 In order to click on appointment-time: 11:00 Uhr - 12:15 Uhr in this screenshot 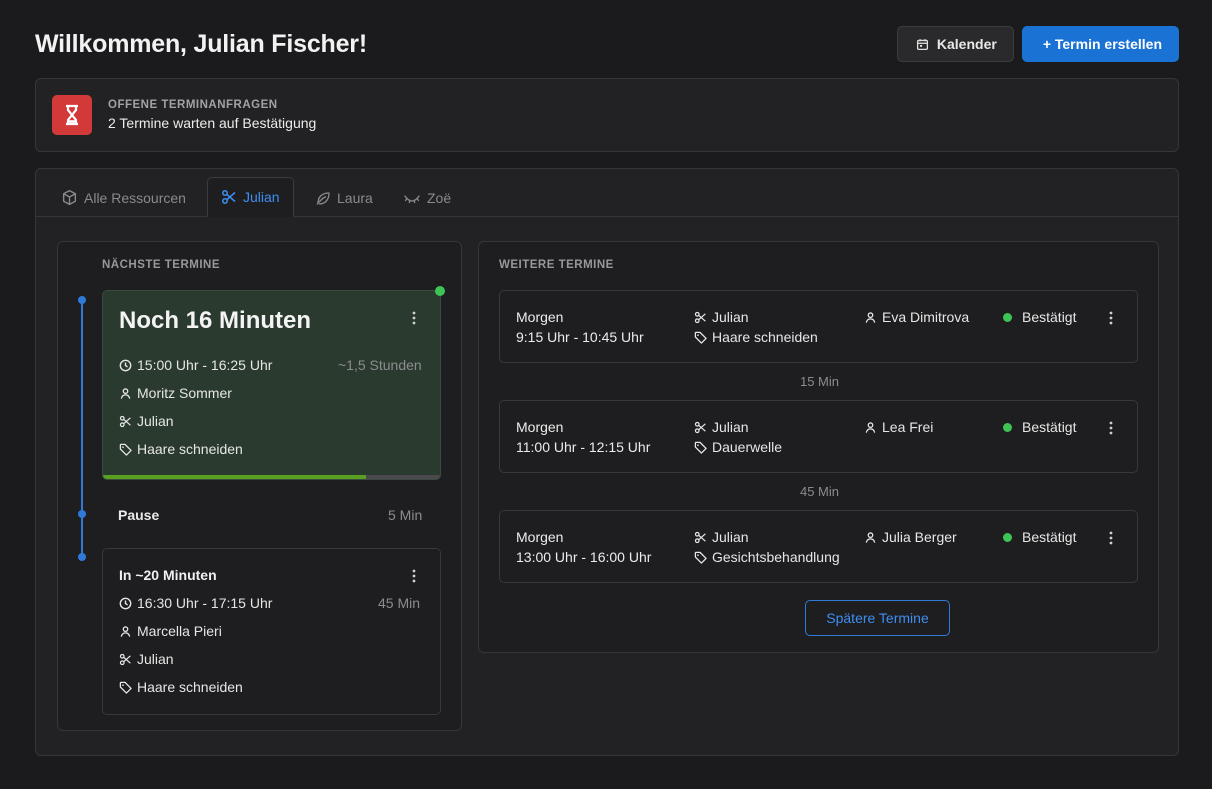, I will do `click(583, 447)`.